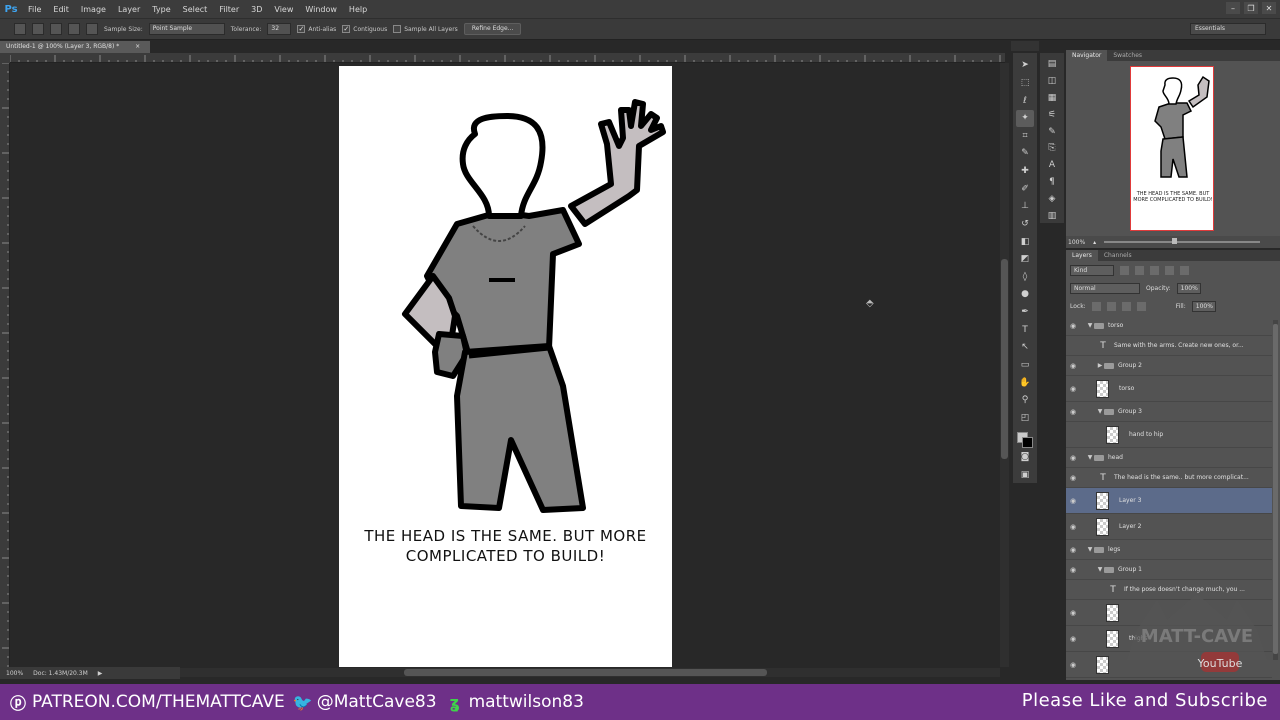  I want to click on fill-input: 100%, so click(1203, 306).